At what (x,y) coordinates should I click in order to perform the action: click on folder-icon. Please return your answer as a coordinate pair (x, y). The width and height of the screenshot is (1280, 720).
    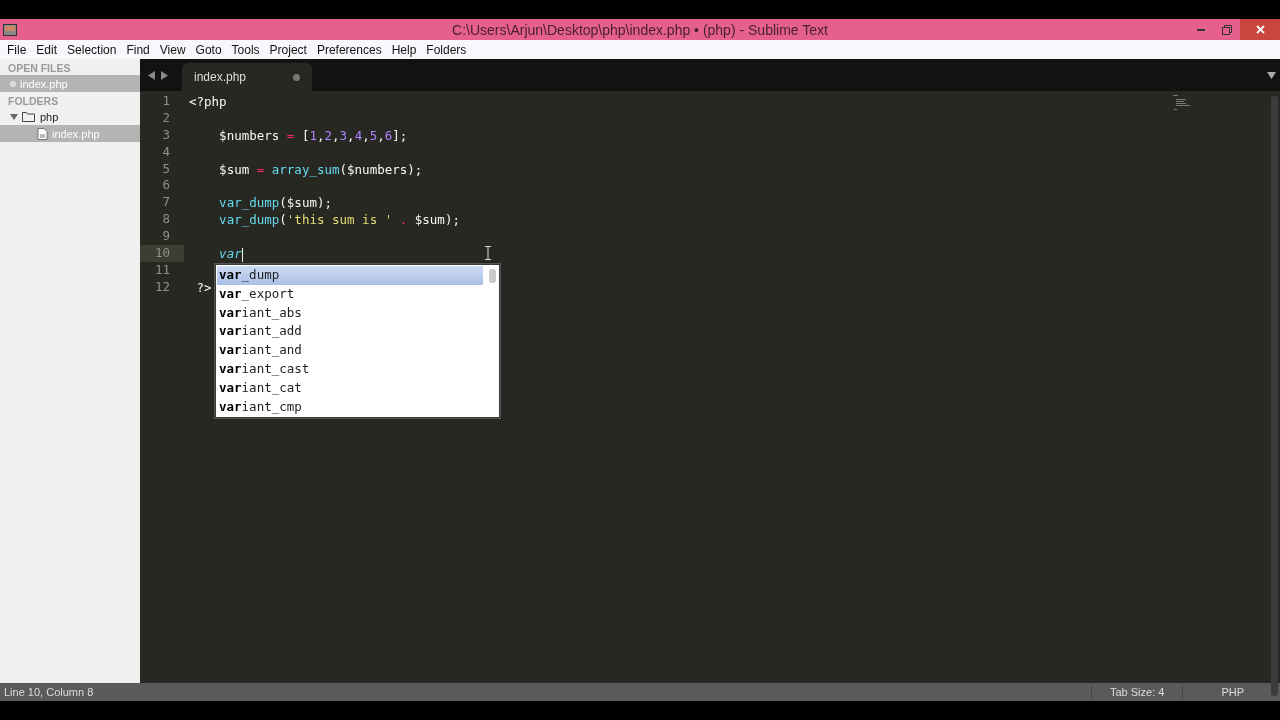
    Looking at the image, I should click on (29, 116).